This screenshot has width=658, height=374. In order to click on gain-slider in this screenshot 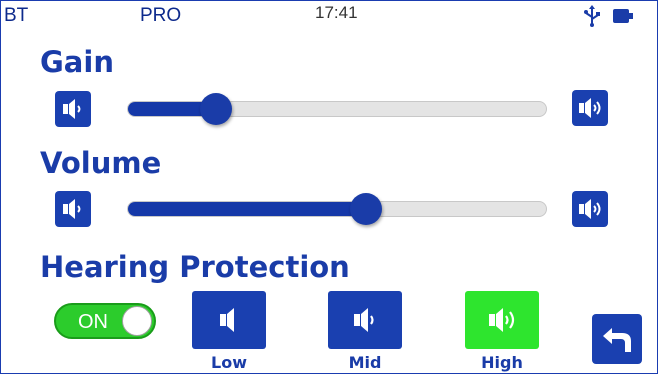, I will do `click(337, 109)`.